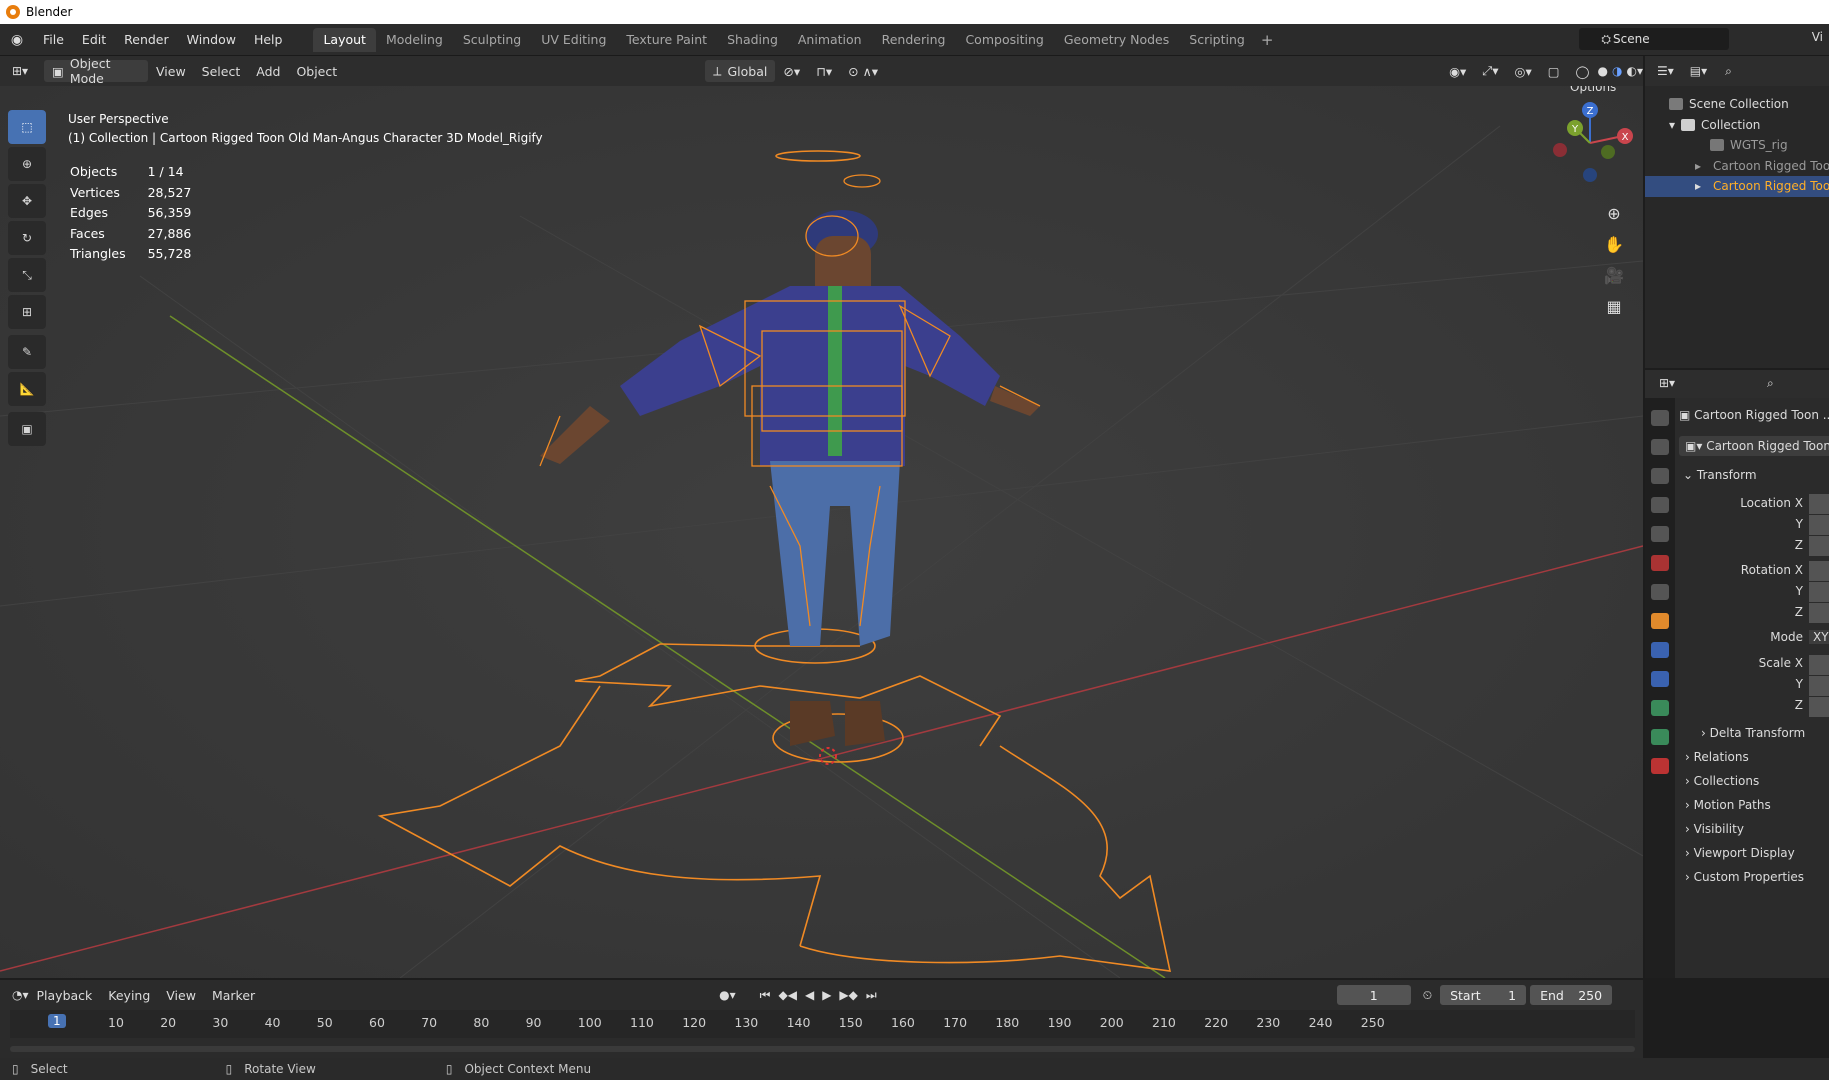  Describe the element at coordinates (1617, 71) in the screenshot. I see `shading-material-icon: ◑` at that location.